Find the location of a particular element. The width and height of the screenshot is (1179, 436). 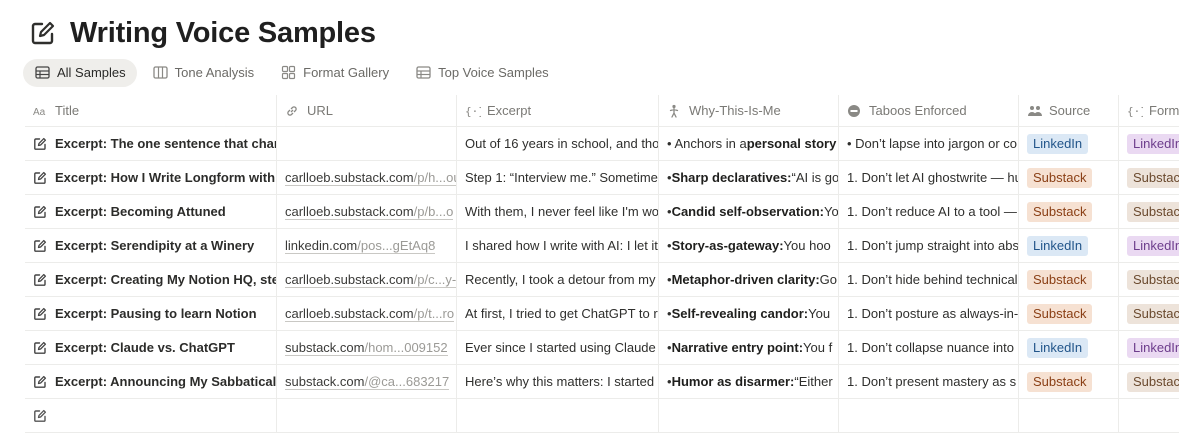

taboo-cell: 1. Don’t present mastery as s is located at coordinates (929, 381).